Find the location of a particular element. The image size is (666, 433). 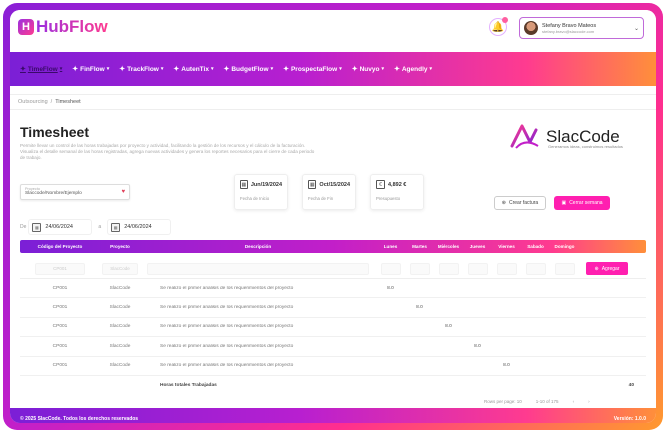

header-sunday: Domingo is located at coordinates (564, 246).